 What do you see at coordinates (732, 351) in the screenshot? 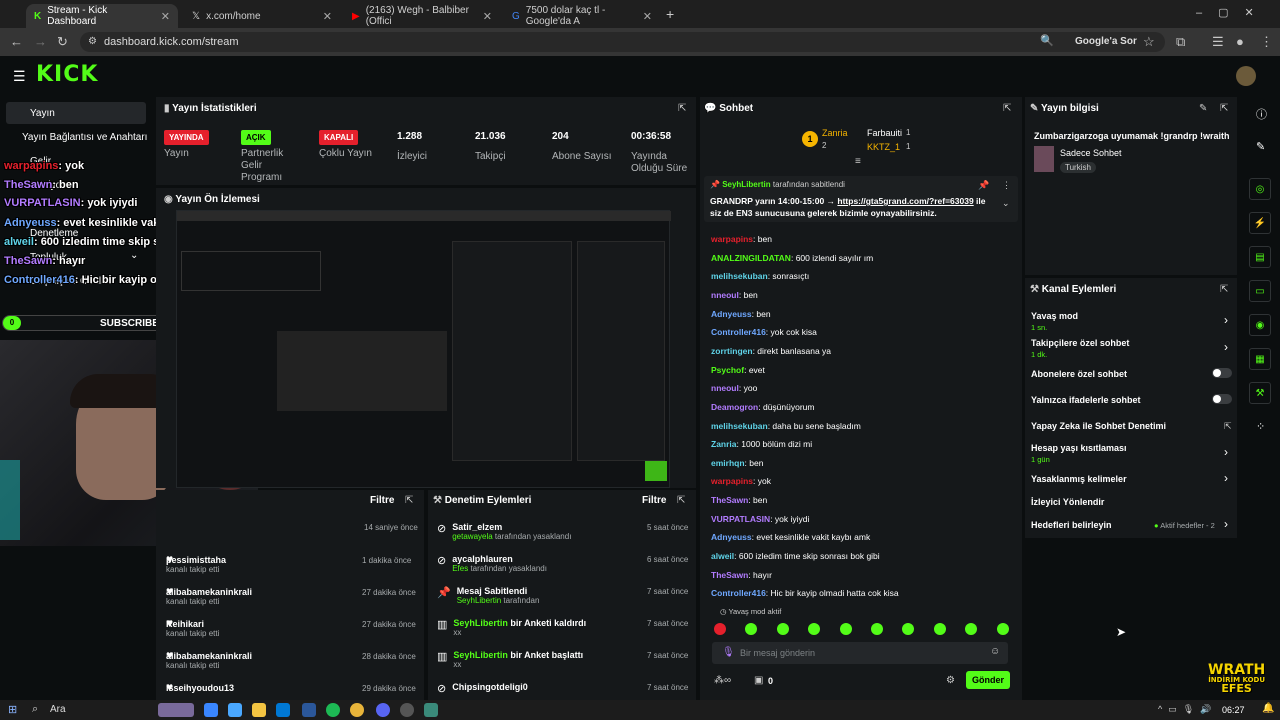
I see `chat-username: zorrtingen` at bounding box center [732, 351].